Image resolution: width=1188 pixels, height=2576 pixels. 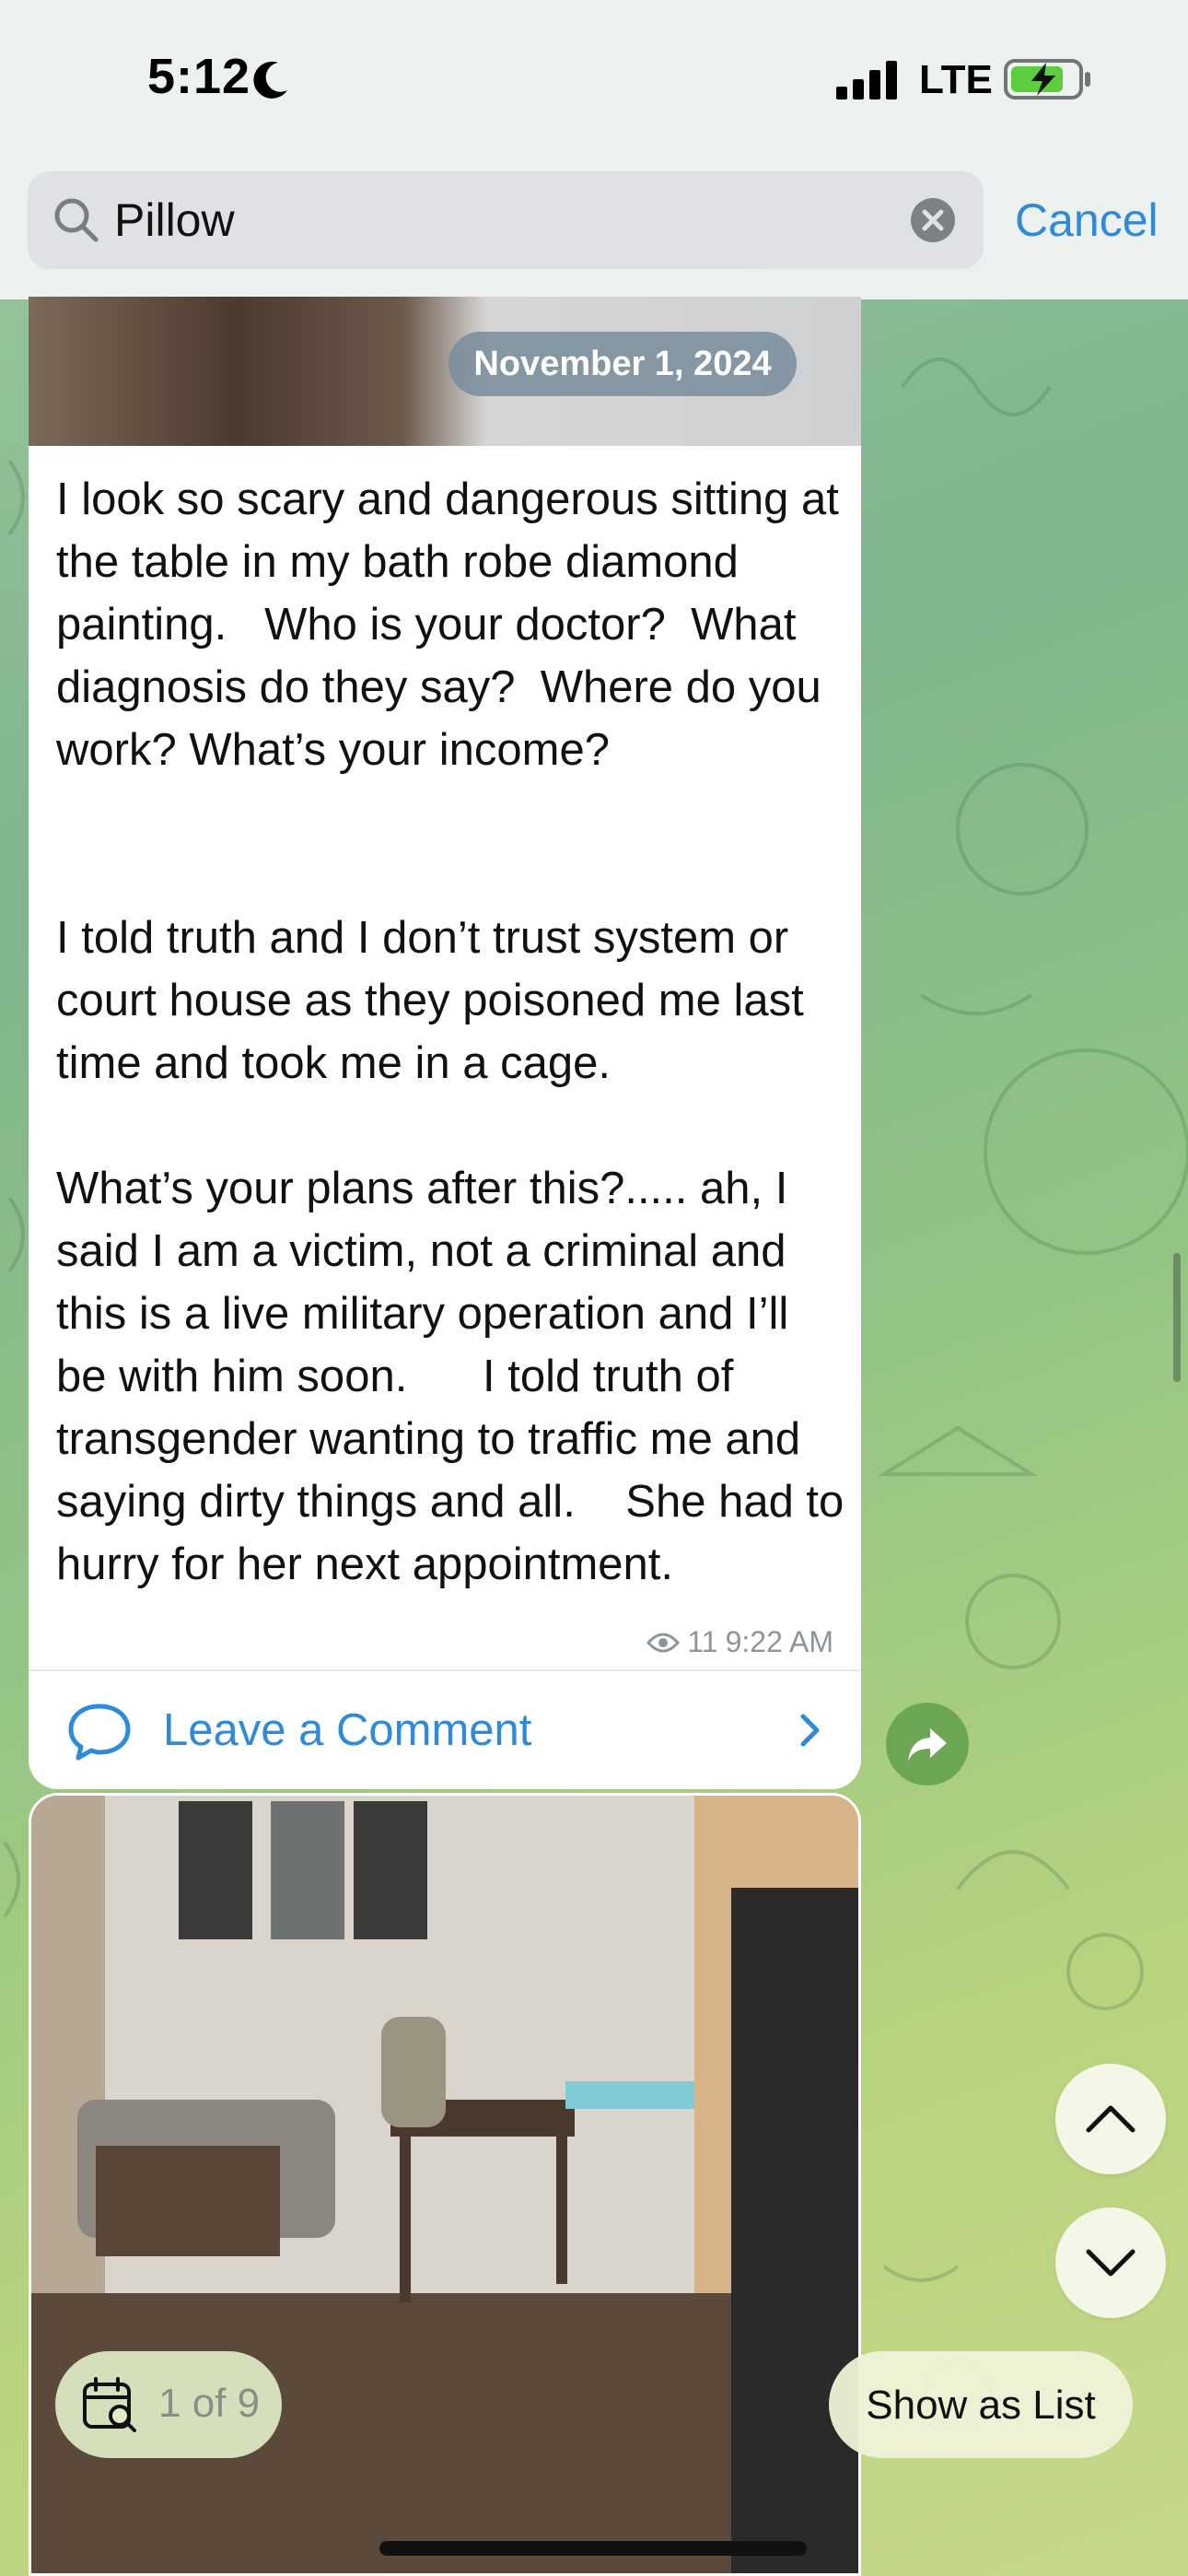 What do you see at coordinates (209, 2403) in the screenshot?
I see `result-counter: 1 of 9` at bounding box center [209, 2403].